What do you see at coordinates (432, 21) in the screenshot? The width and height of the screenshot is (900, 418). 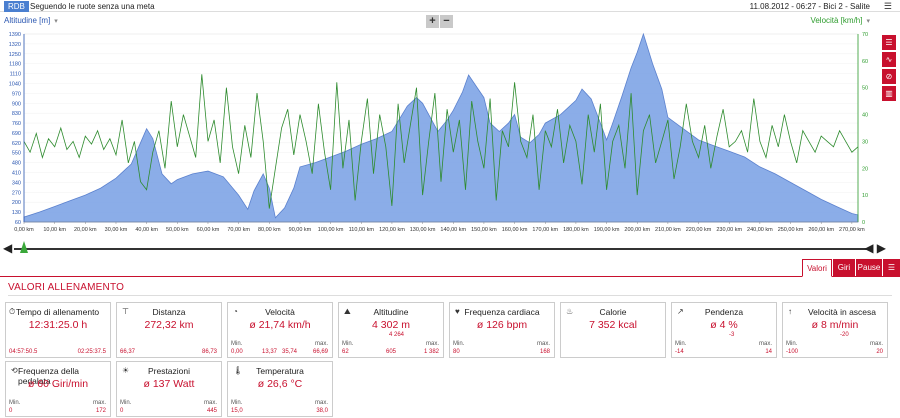 I see `zoom-in-button: +` at bounding box center [432, 21].